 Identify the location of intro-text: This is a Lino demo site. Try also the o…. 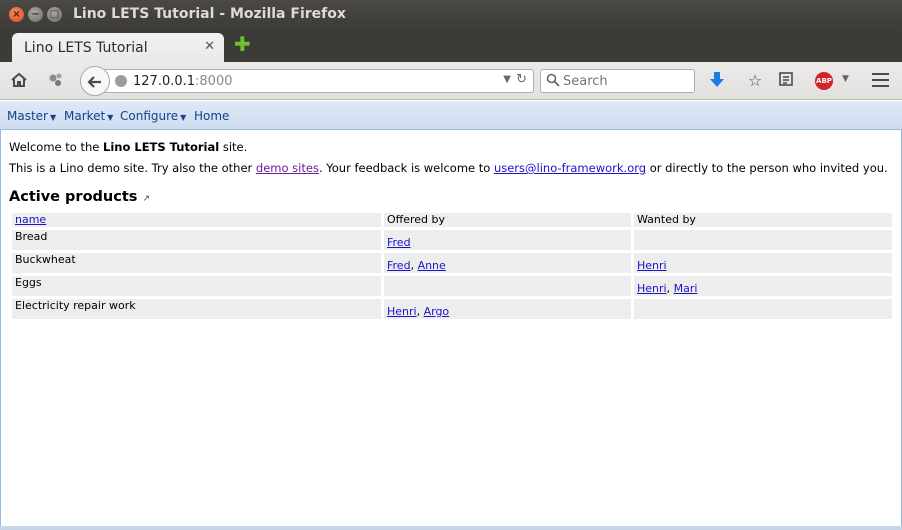
(448, 168).